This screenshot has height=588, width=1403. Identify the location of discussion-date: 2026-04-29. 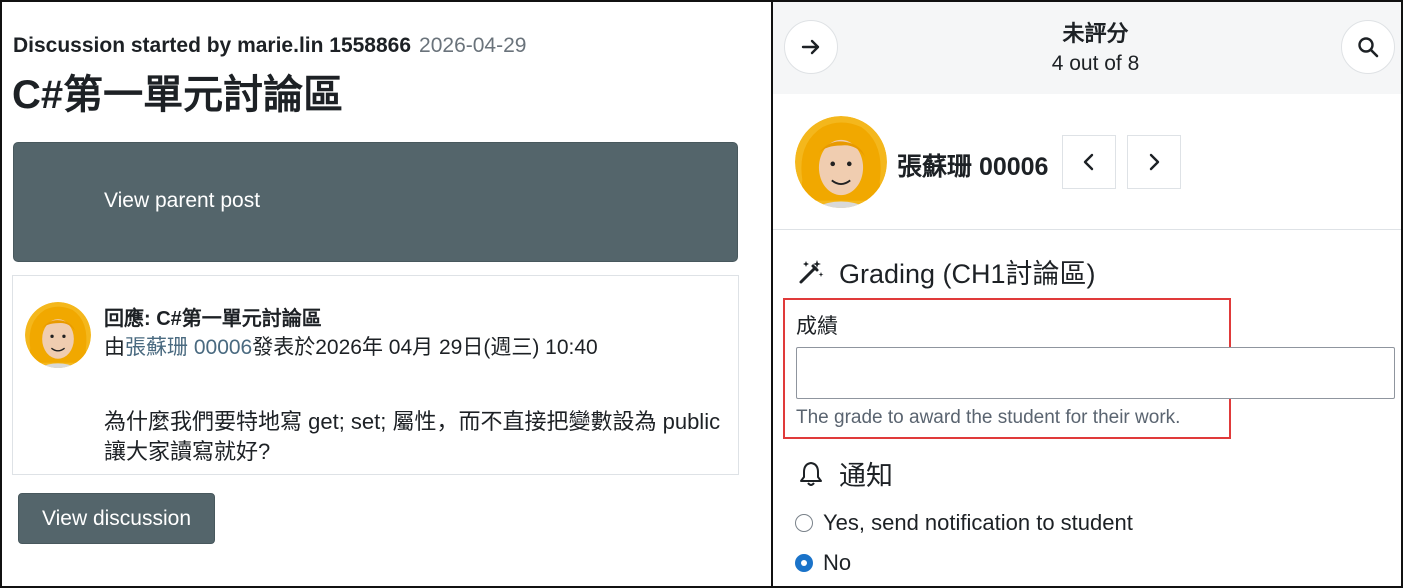
(473, 45).